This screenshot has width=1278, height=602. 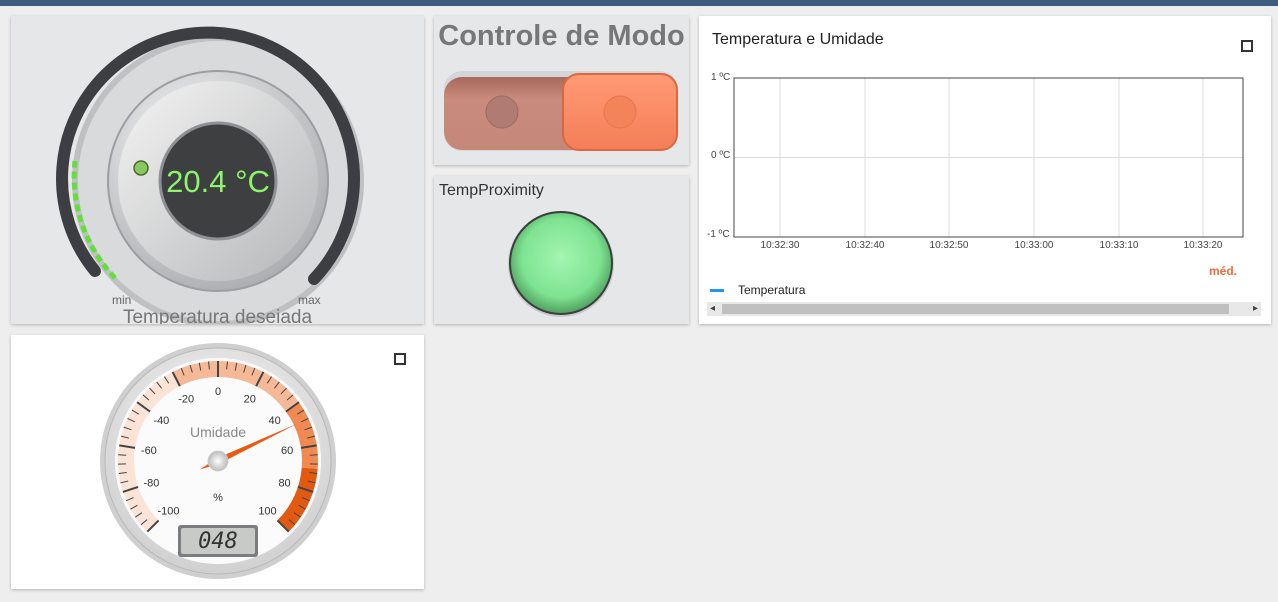 What do you see at coordinates (1223, 271) in the screenshot?
I see `stat-label: méd.` at bounding box center [1223, 271].